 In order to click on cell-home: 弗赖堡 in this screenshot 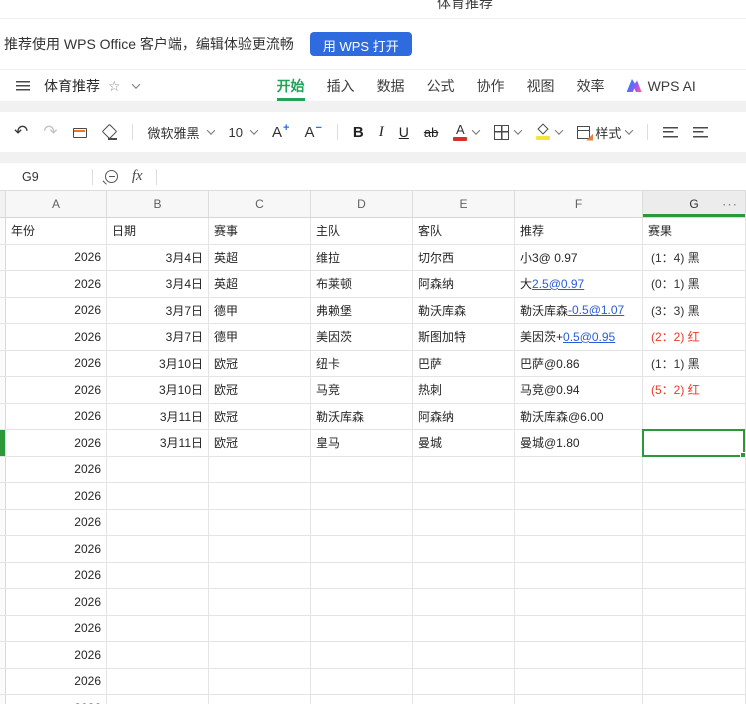, I will do `click(362, 310)`.